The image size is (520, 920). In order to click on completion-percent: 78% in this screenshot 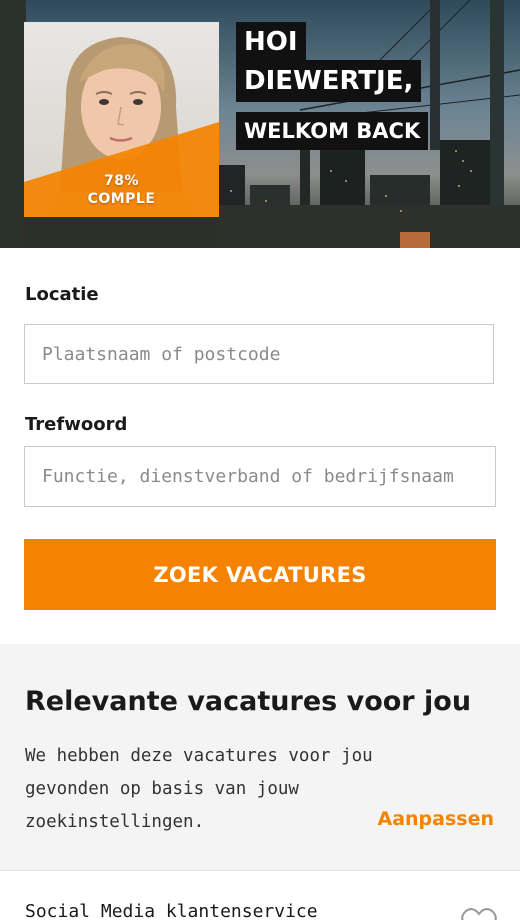, I will do `click(121, 181)`.